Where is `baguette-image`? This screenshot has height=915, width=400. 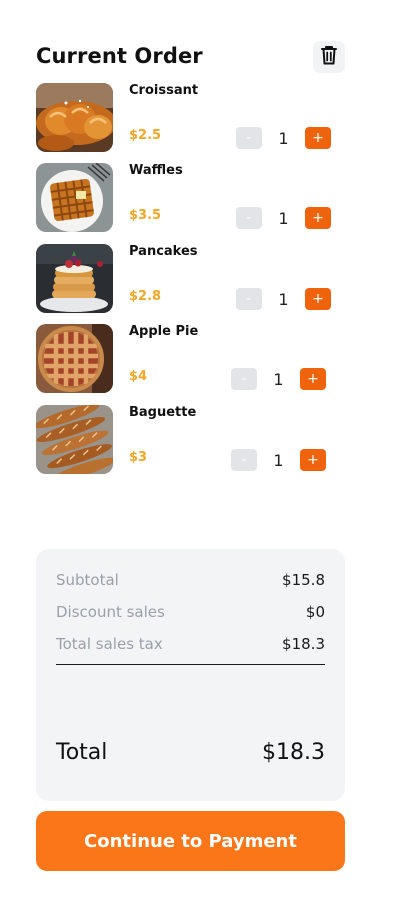 baguette-image is located at coordinates (74, 439).